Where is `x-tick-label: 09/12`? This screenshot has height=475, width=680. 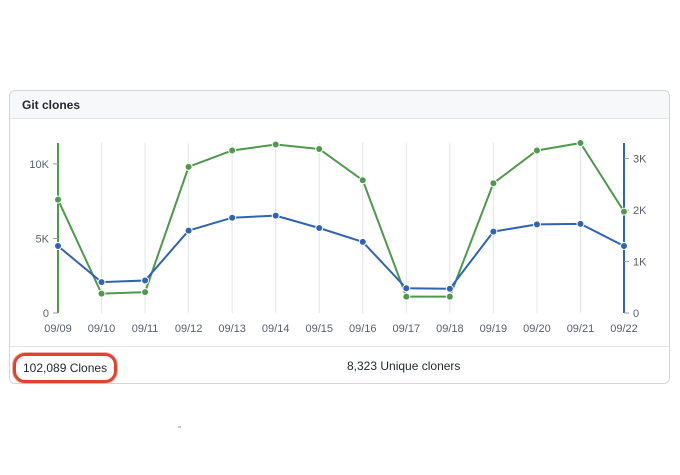 x-tick-label: 09/12 is located at coordinates (189, 329).